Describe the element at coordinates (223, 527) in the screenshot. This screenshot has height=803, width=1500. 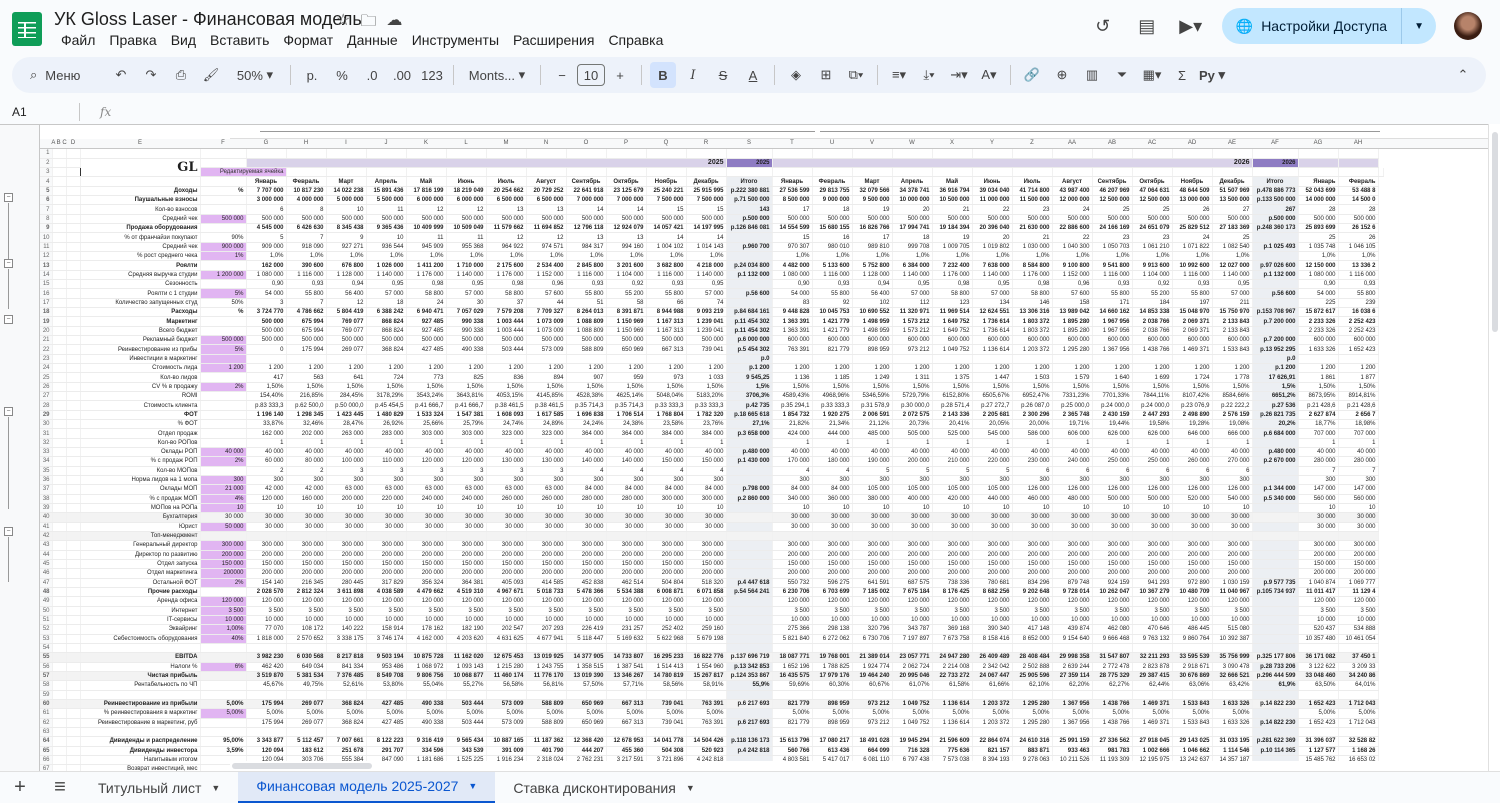
I see `parameter-cell: 50 000` at that location.